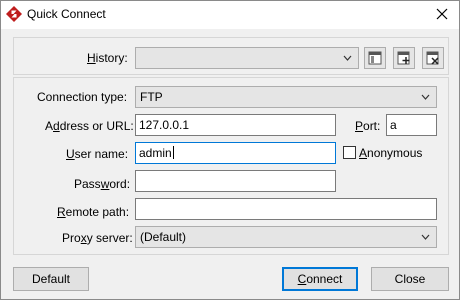 The height and width of the screenshot is (300, 460). I want to click on history-dropdown, so click(247, 58).